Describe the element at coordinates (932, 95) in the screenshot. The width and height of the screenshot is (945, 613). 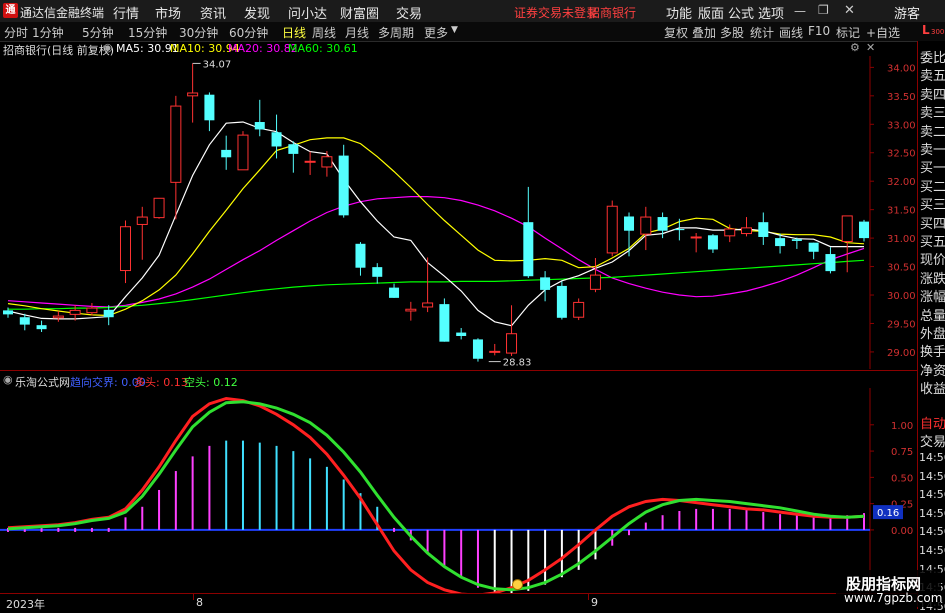
I see `panel-item: 卖四` at that location.